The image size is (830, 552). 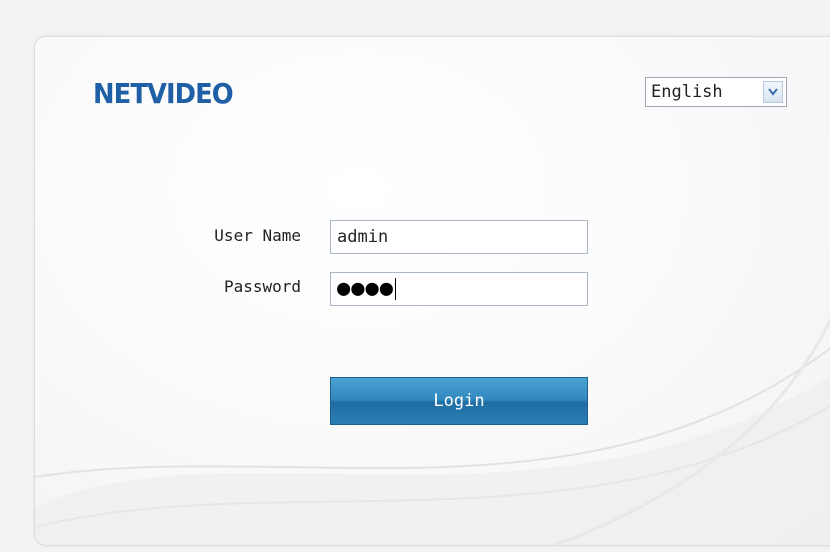 What do you see at coordinates (459, 237) in the screenshot?
I see `username-input: admin` at bounding box center [459, 237].